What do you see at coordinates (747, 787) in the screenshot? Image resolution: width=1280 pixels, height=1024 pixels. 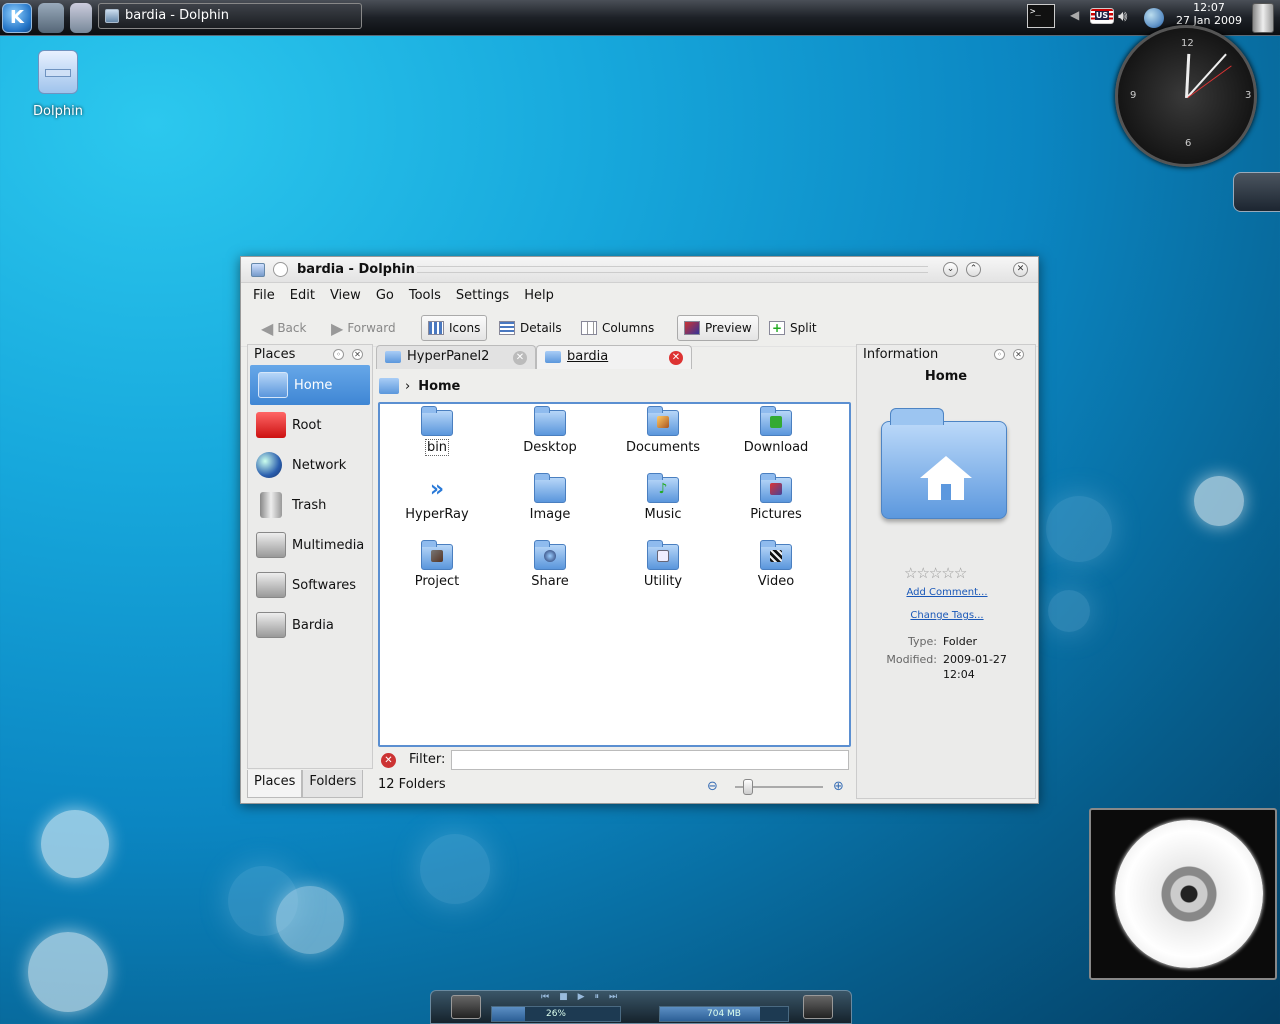 I see `zoom-handle` at bounding box center [747, 787].